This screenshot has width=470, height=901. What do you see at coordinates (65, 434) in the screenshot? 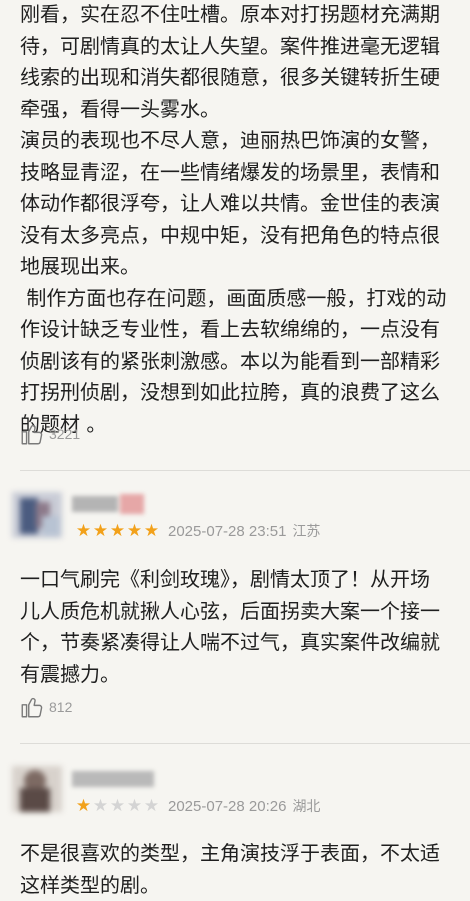
I see `like-count: 3221` at bounding box center [65, 434].